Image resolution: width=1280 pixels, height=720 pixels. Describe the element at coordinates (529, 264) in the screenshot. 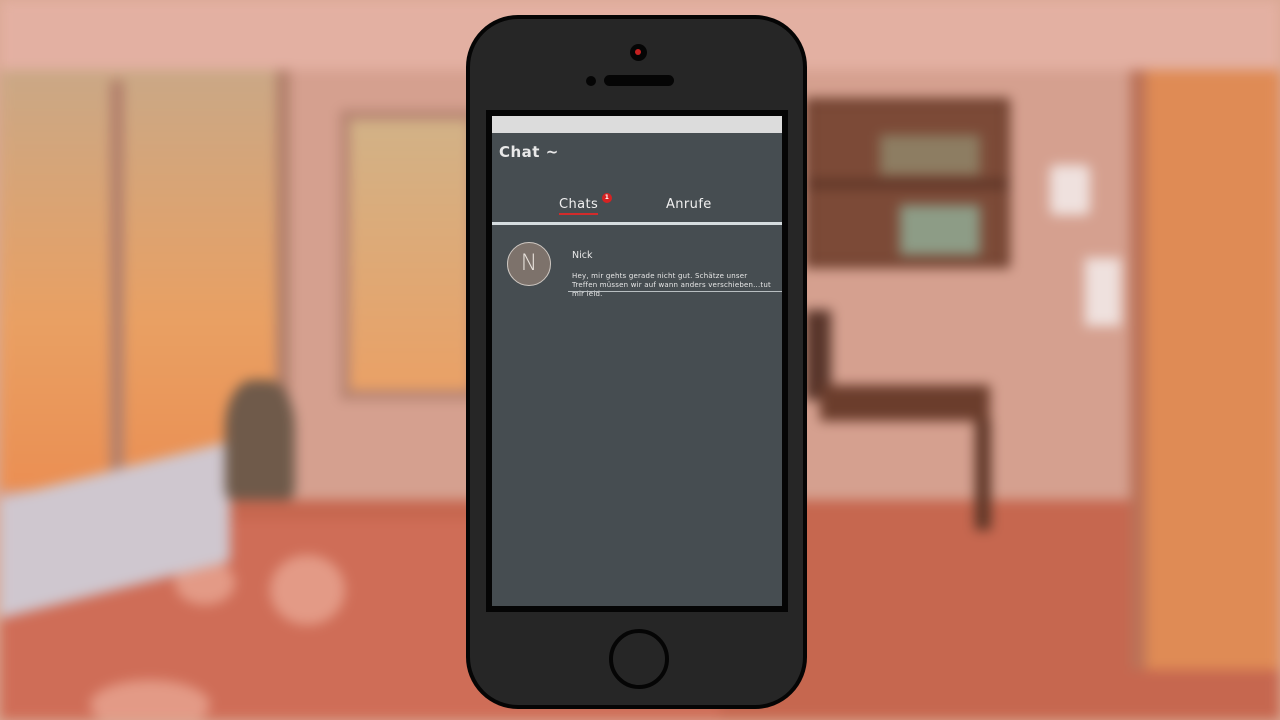

I see `avatar: N` at that location.